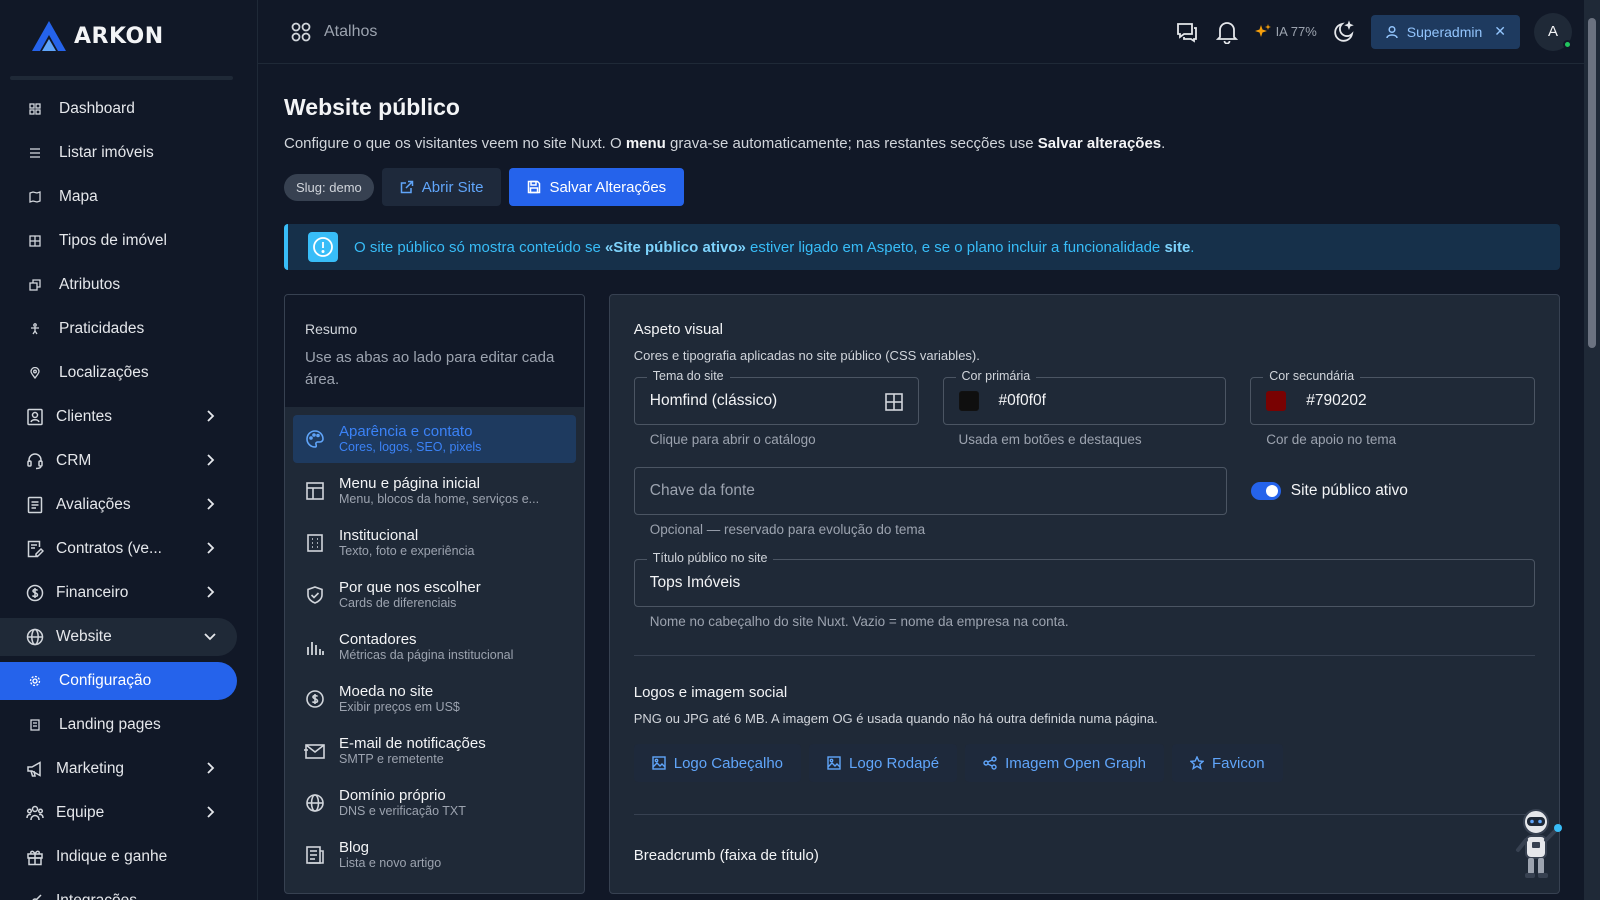 The height and width of the screenshot is (900, 1600). What do you see at coordinates (1084, 814) in the screenshot?
I see `section-divider` at bounding box center [1084, 814].